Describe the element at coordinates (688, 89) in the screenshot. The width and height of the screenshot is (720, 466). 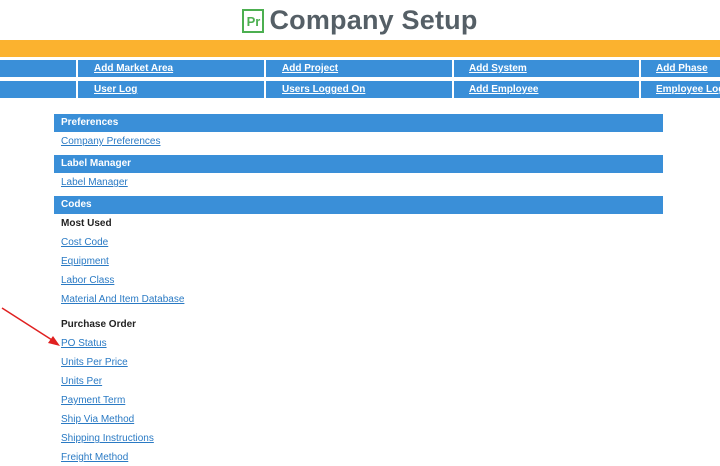
I see `nav-employee-log-link: Employee Log` at that location.